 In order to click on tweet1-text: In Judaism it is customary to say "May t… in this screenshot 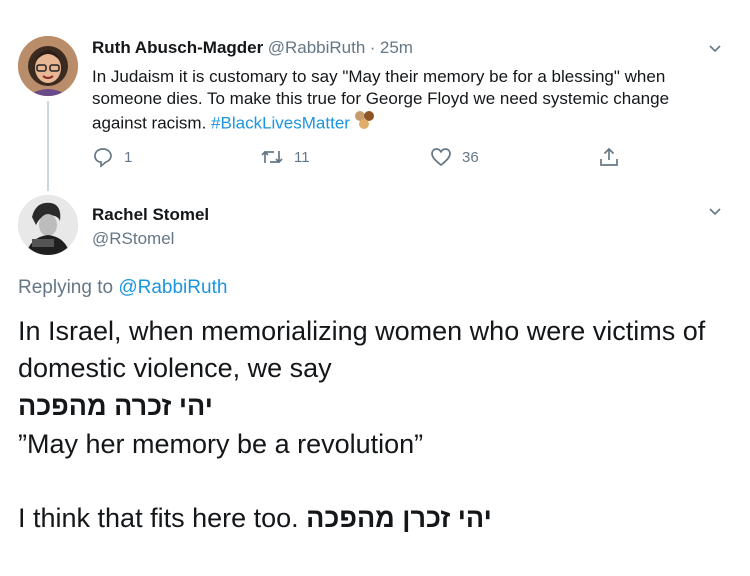, I will do `click(402, 102)`.